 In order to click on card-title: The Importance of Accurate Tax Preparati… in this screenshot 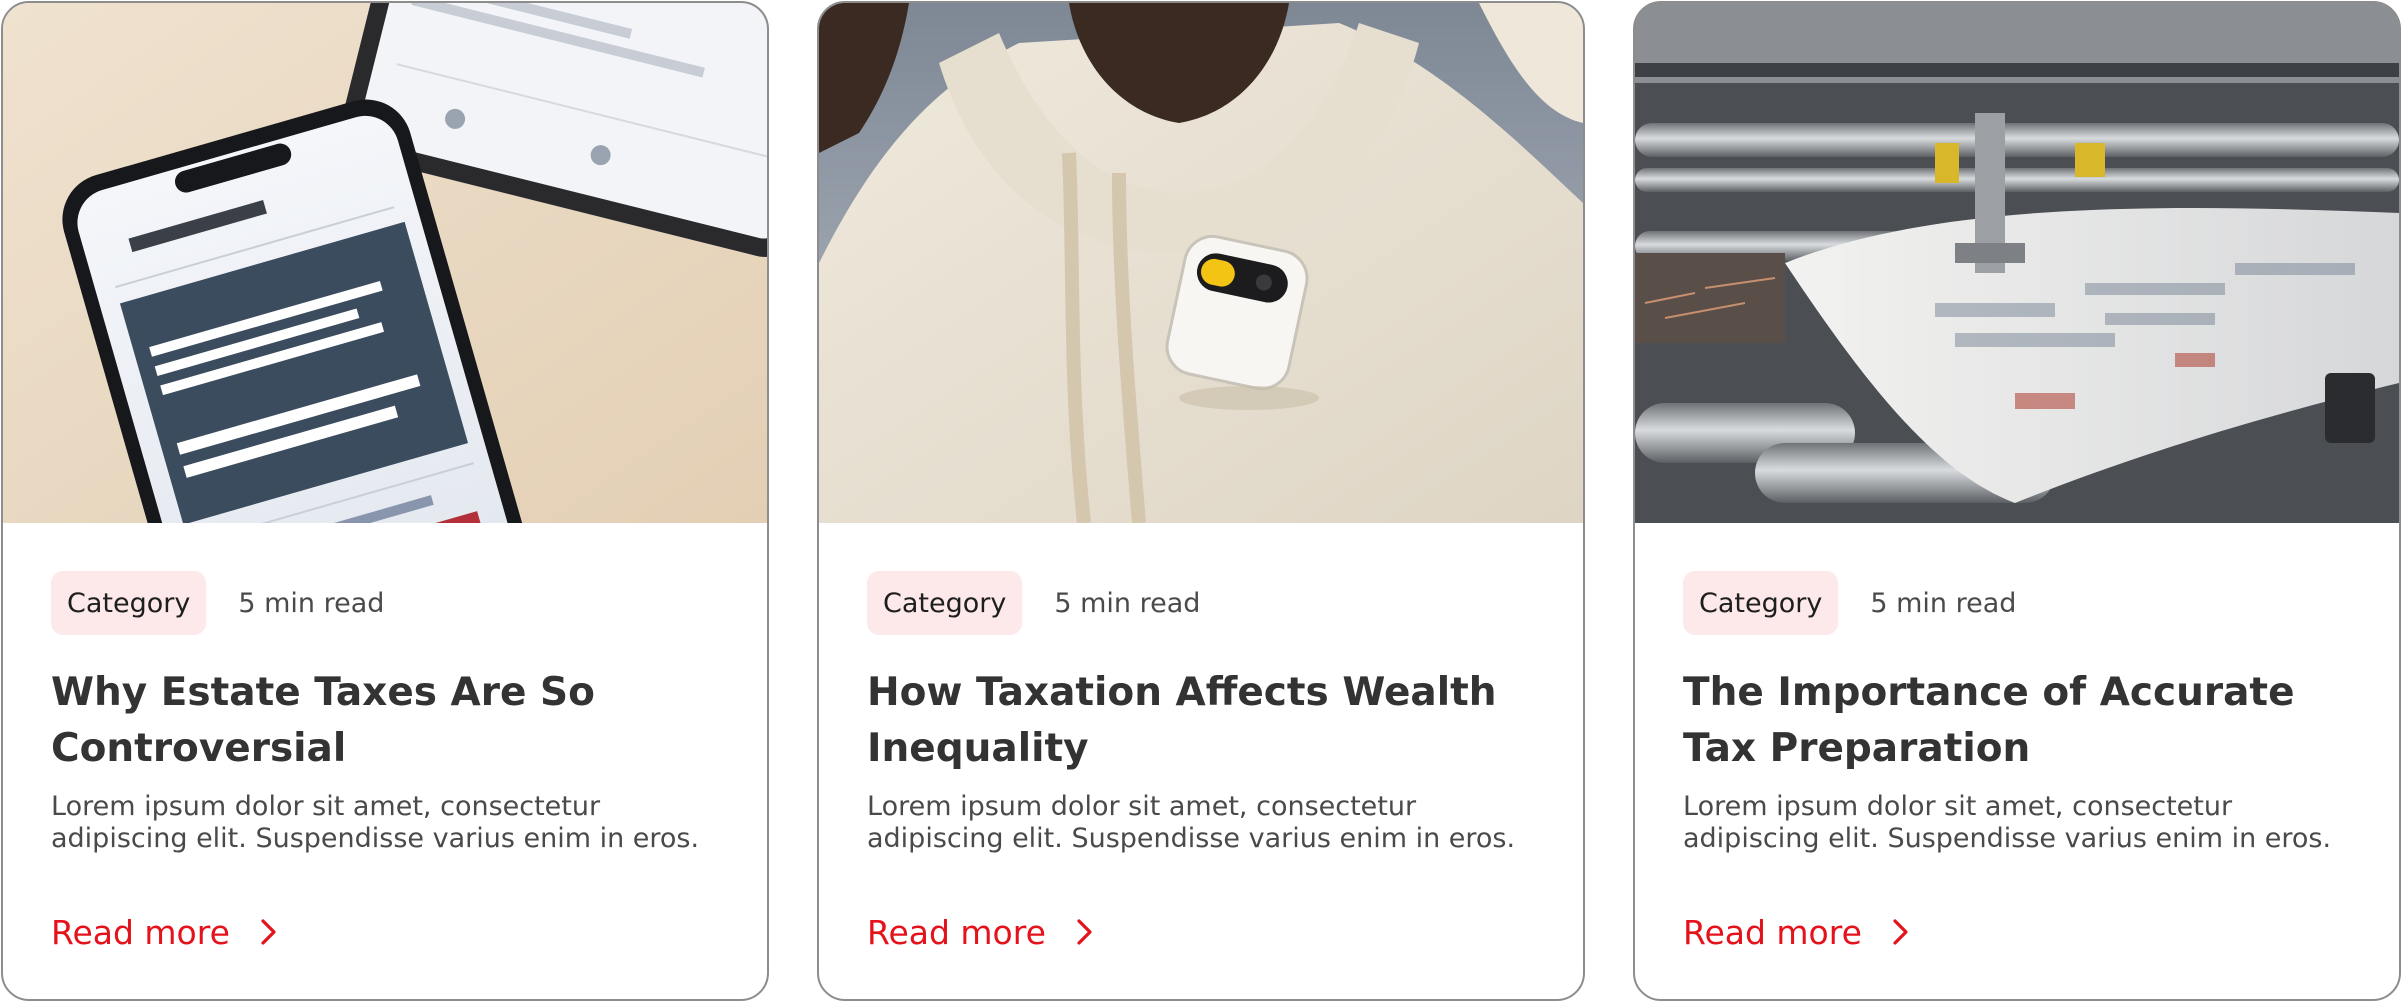, I will do `click(2023, 721)`.